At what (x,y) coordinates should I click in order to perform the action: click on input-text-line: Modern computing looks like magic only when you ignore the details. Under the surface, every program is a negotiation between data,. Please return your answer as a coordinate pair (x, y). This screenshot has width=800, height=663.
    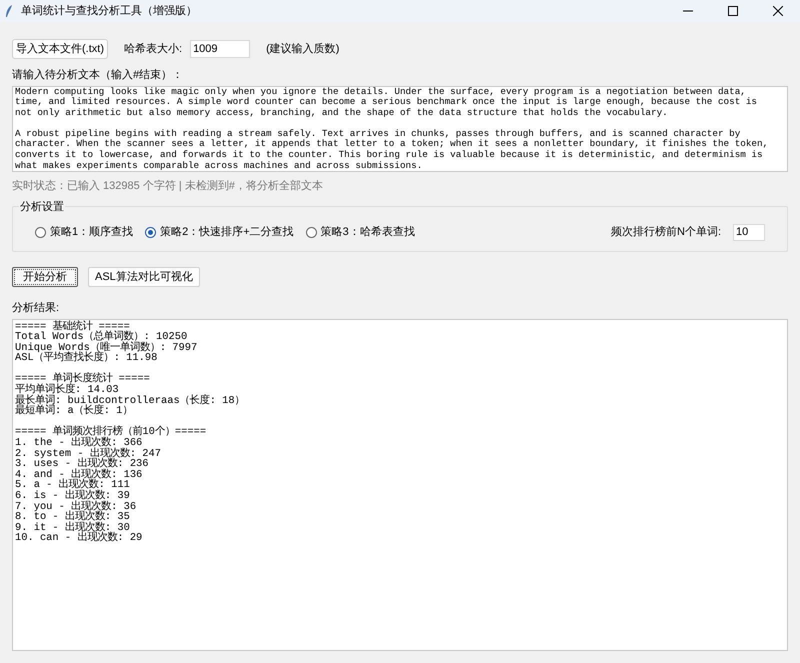
    Looking at the image, I should click on (380, 91).